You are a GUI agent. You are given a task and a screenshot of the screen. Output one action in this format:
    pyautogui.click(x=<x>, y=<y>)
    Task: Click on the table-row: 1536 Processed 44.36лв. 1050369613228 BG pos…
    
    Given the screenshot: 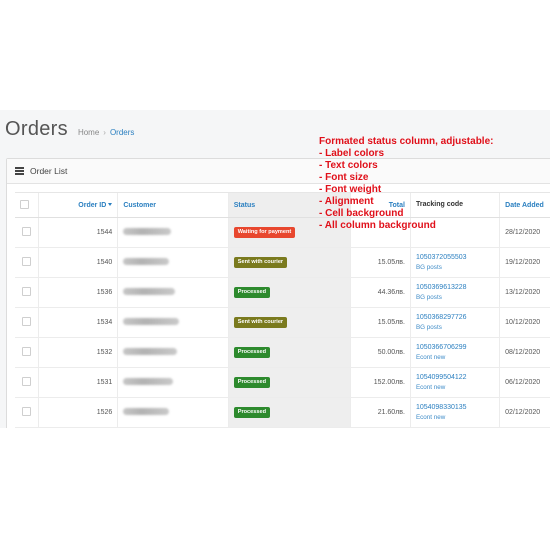 What is the action you would take?
    pyautogui.click(x=282, y=292)
    